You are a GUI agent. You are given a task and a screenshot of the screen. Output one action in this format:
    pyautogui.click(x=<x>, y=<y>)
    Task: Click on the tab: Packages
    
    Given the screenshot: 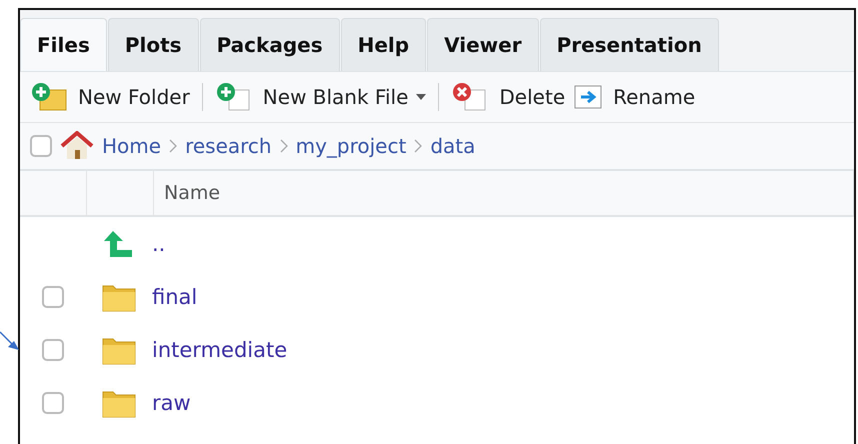 What is the action you would take?
    pyautogui.click(x=270, y=44)
    